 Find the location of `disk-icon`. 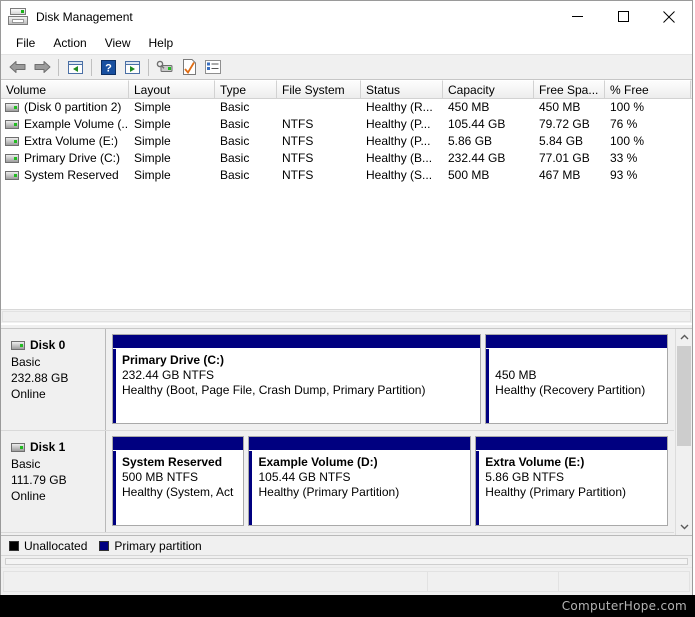

disk-icon is located at coordinates (18, 447).